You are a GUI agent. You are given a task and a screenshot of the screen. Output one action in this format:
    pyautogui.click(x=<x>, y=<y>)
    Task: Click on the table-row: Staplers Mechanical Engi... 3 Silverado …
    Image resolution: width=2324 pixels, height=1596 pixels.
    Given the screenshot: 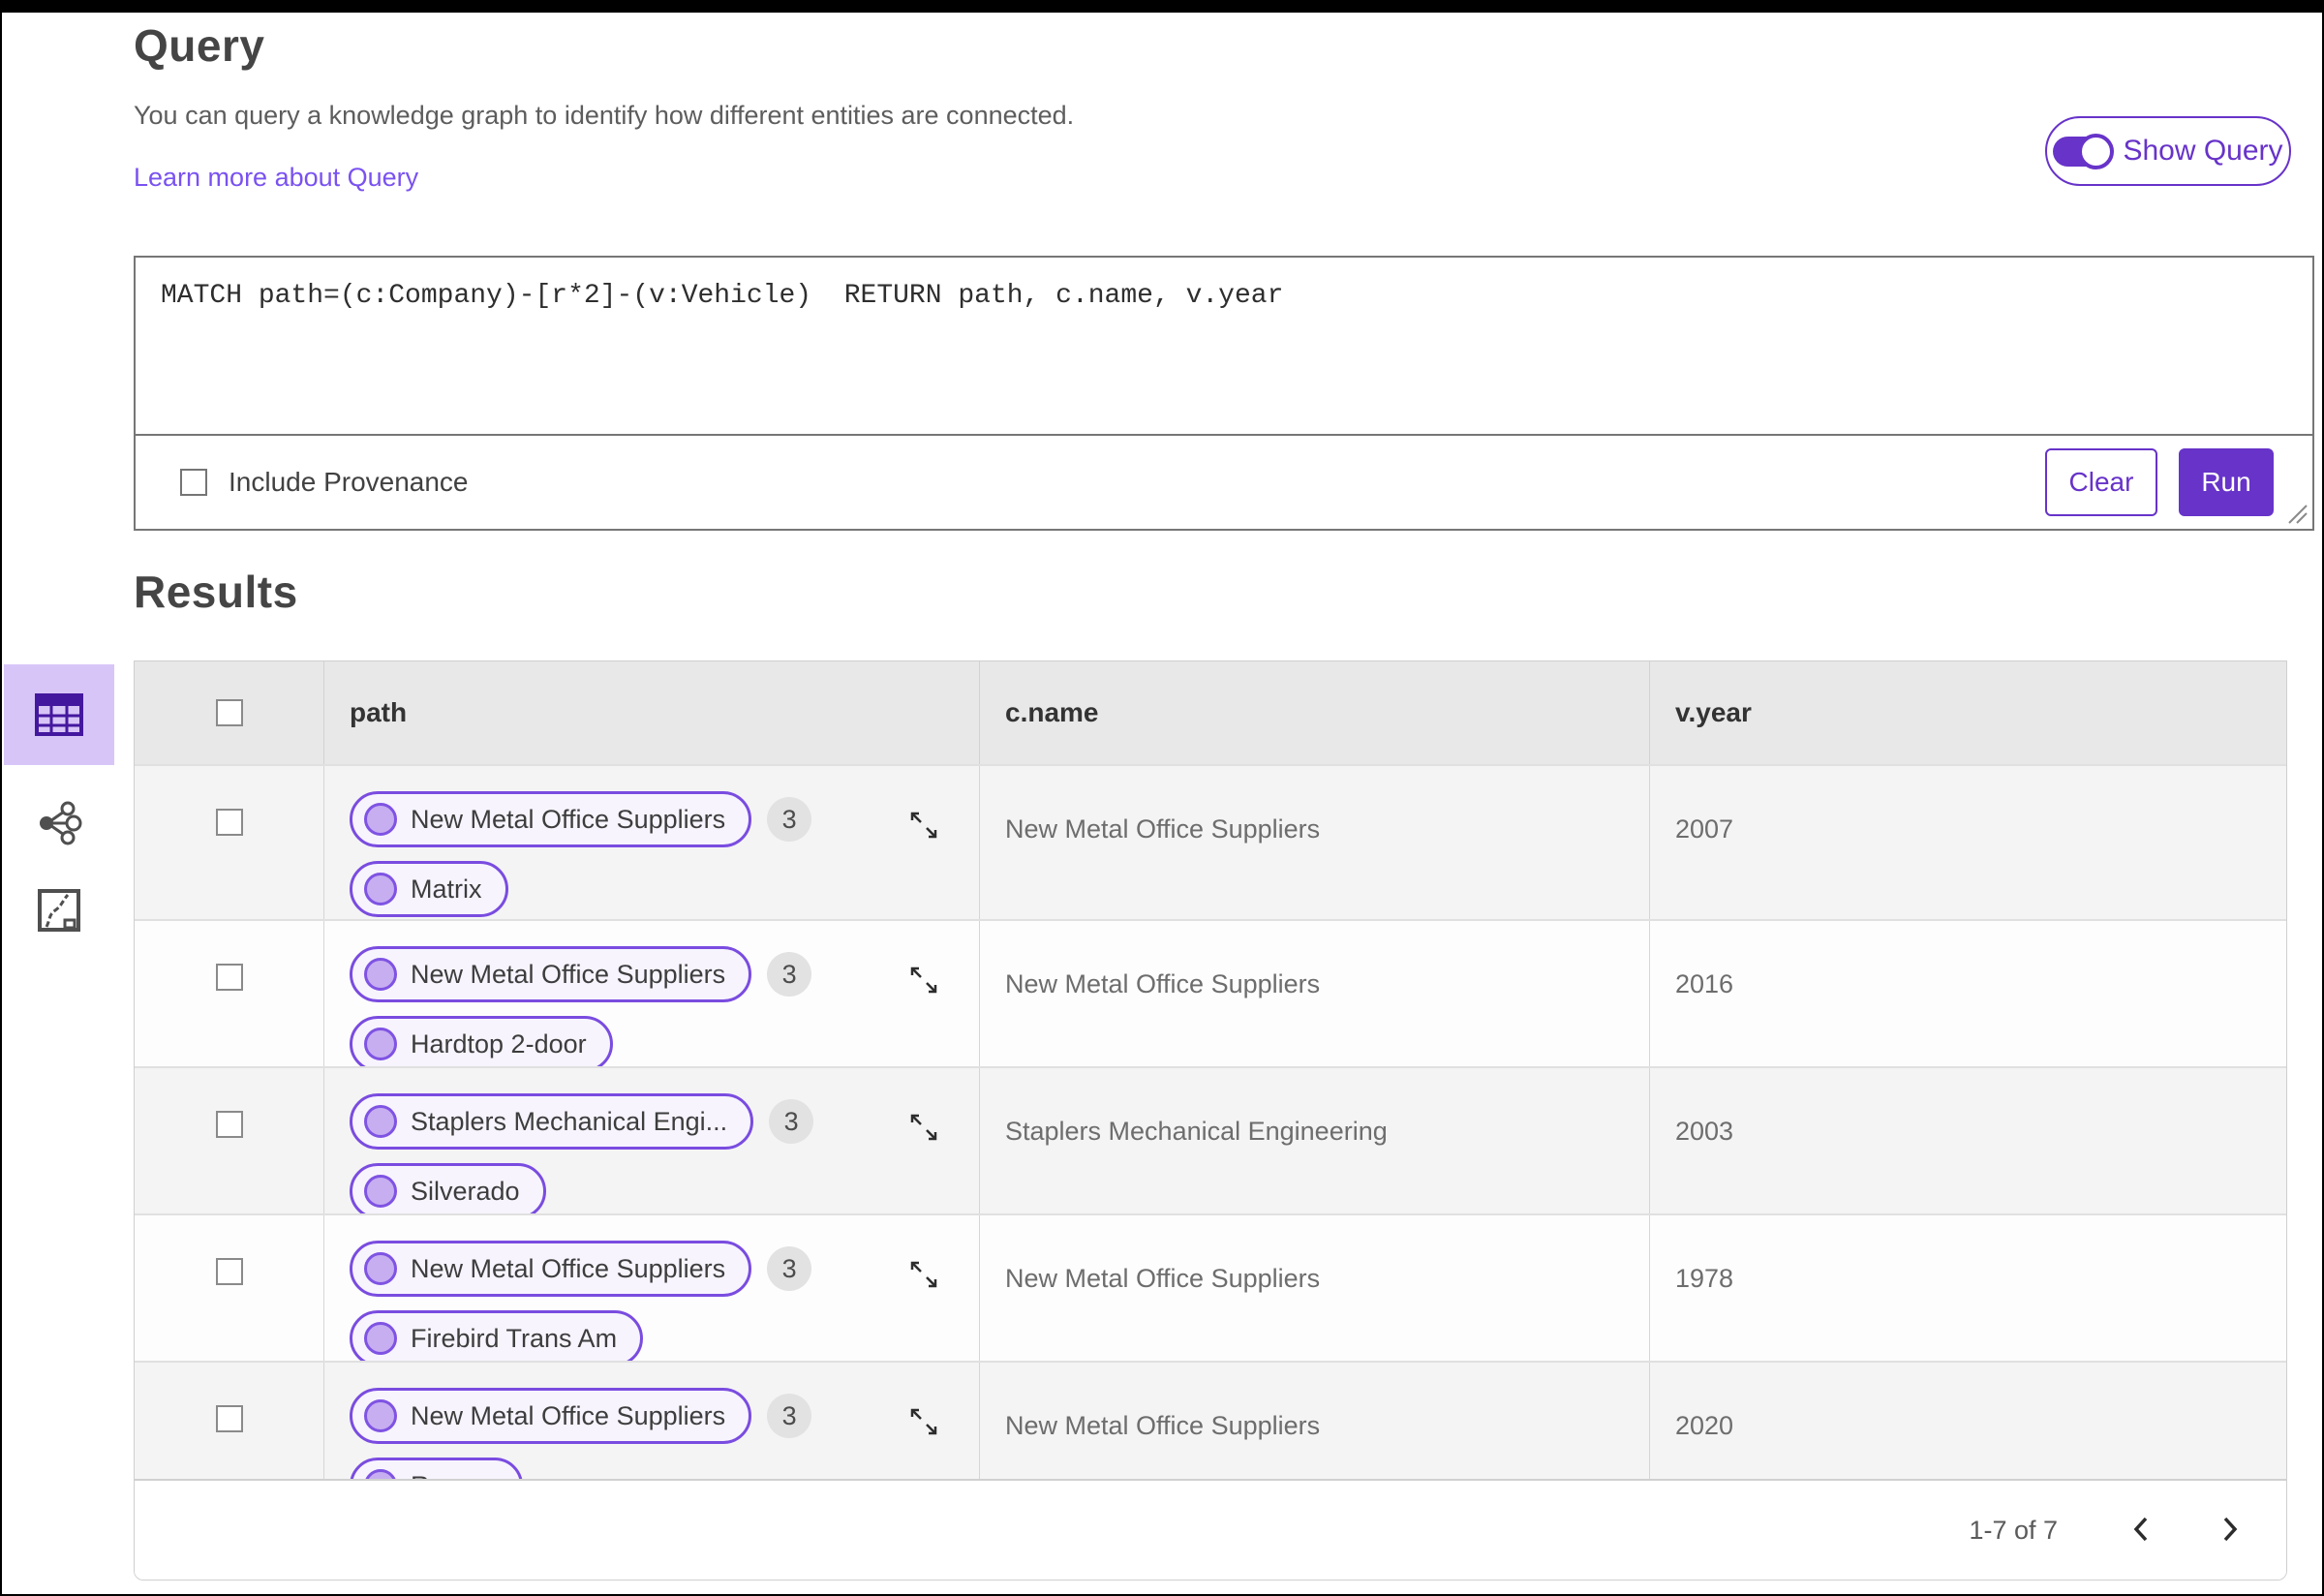 What is the action you would take?
    pyautogui.click(x=1211, y=1139)
    